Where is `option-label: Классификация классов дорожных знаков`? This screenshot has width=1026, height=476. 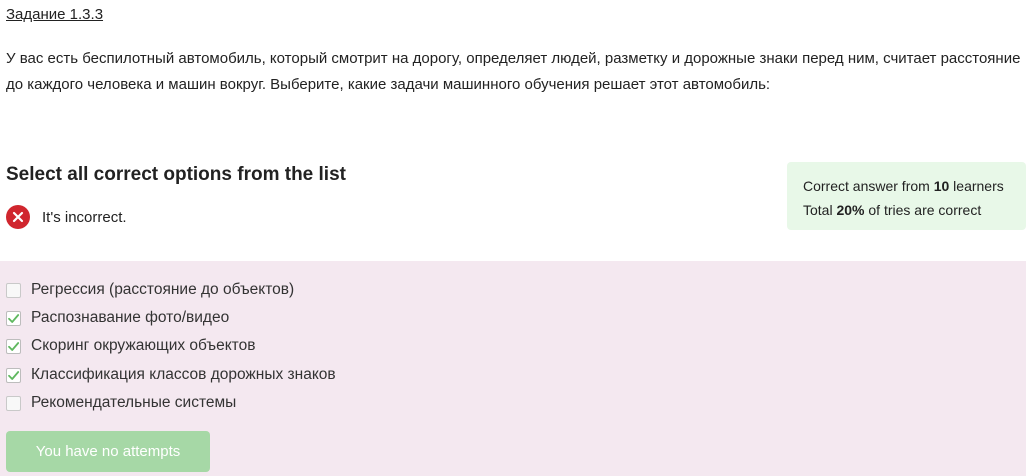
option-label: Классификация классов дорожных знаков is located at coordinates (183, 374).